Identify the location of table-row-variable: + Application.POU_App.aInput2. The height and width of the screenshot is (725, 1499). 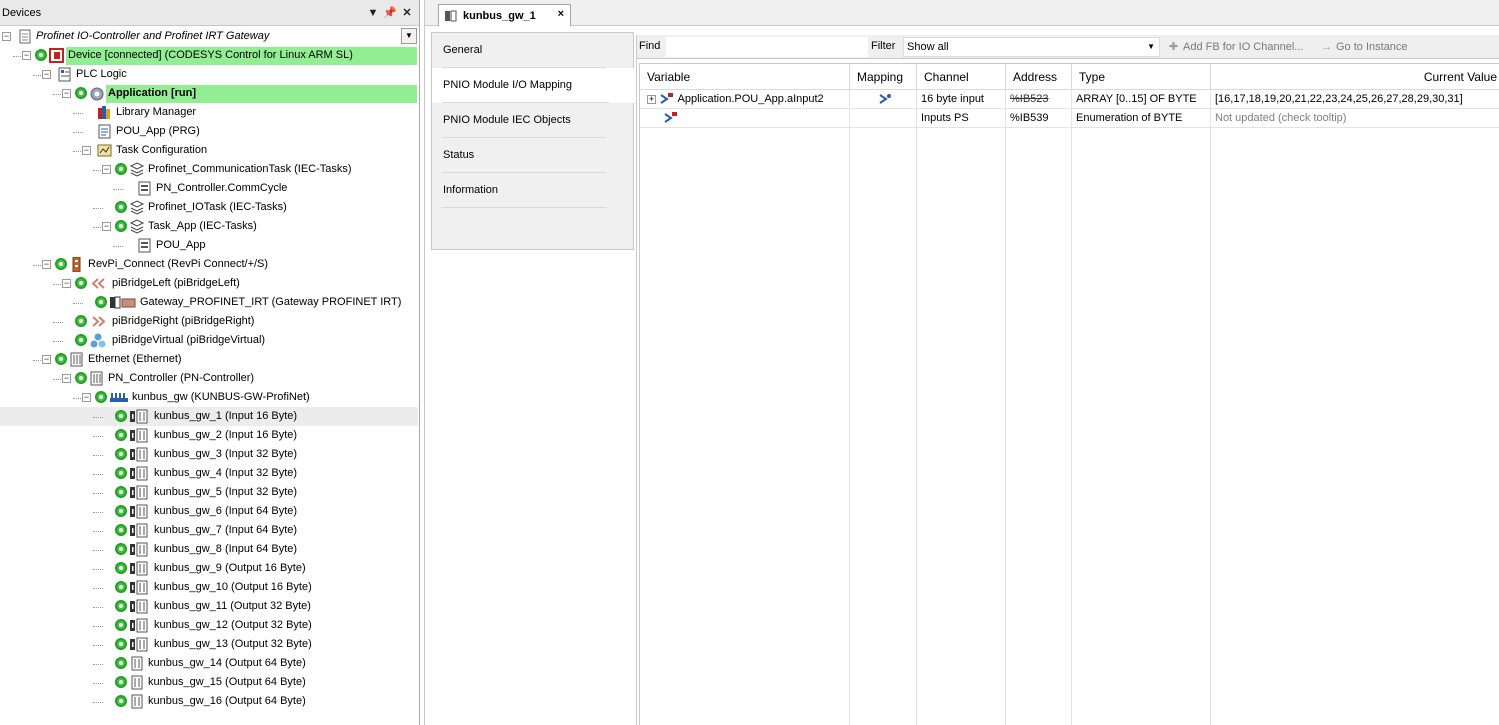
(745, 99).